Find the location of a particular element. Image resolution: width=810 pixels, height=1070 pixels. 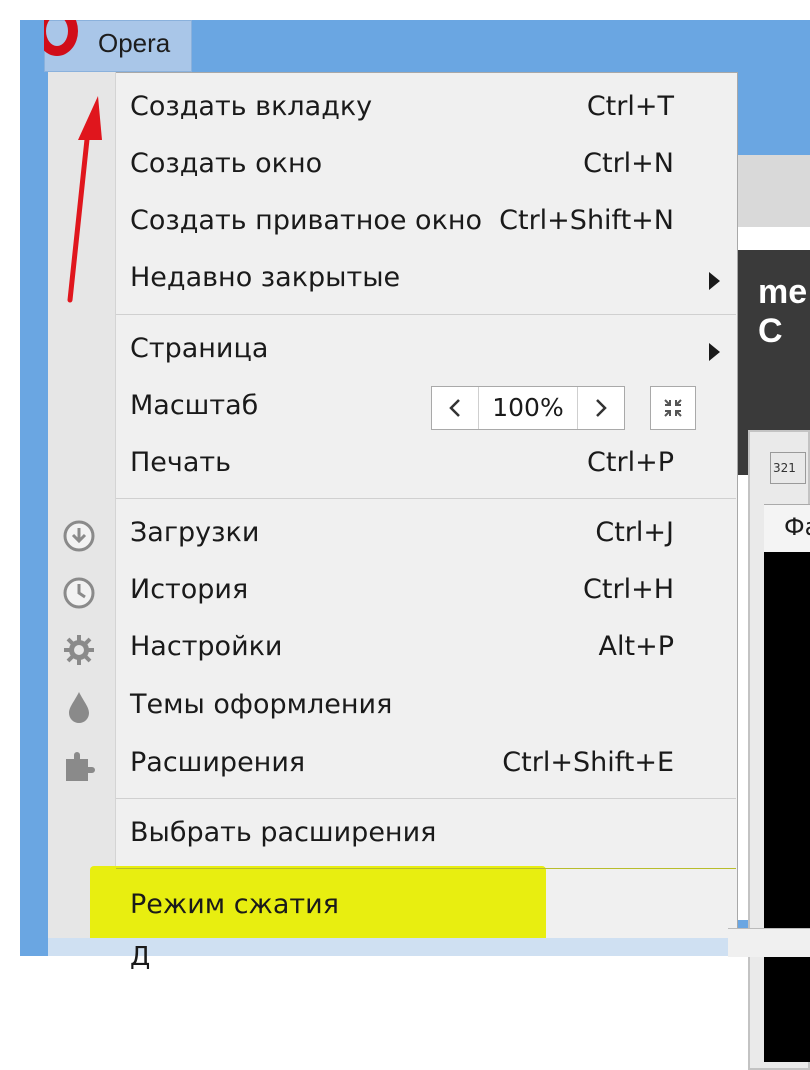

menu-item-choose-extensions: Выбрать расширения is located at coordinates (426, 836).